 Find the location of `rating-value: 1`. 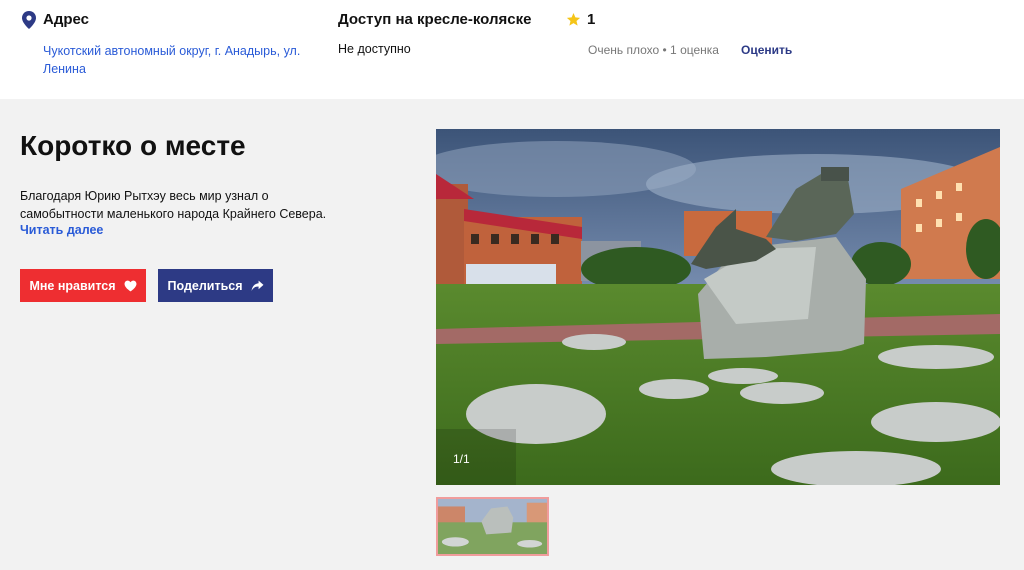

rating-value: 1 is located at coordinates (591, 19).